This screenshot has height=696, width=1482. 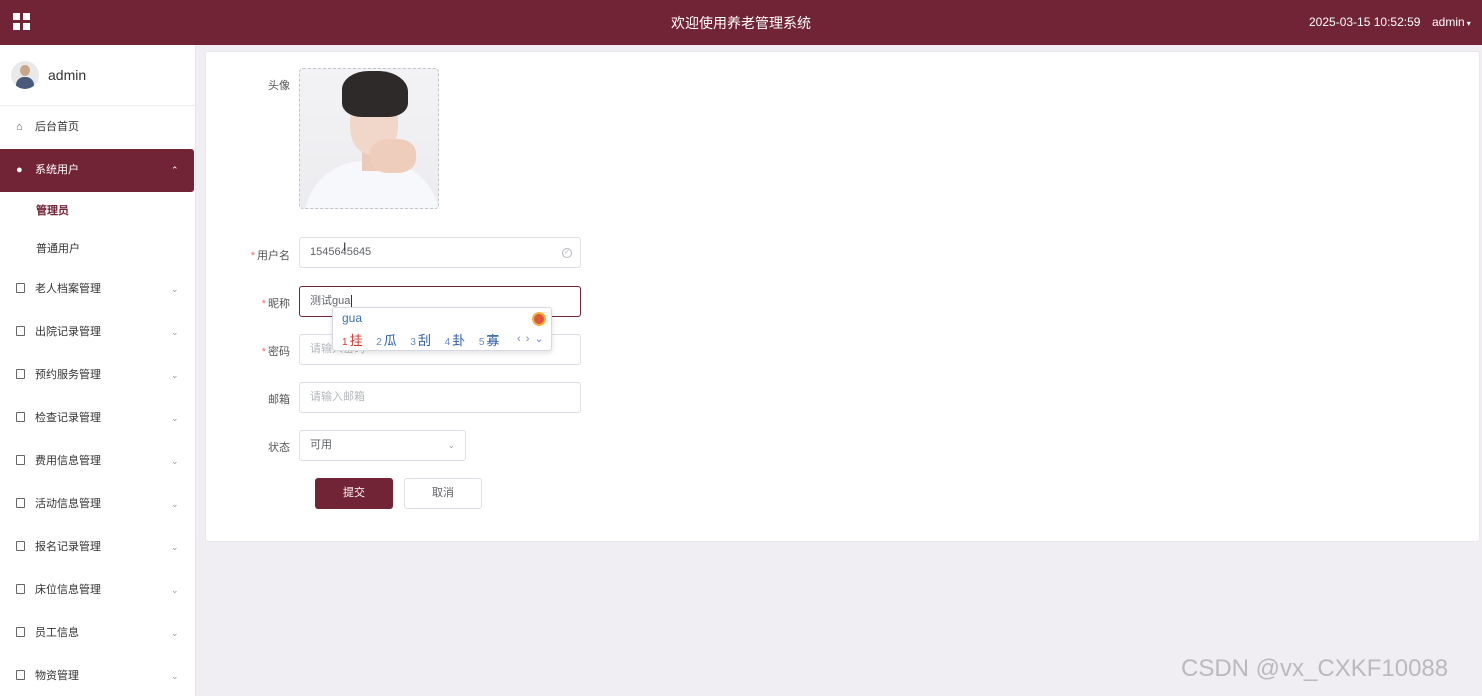 What do you see at coordinates (68, 289) in the screenshot?
I see `sidebar-item-label: 老人档案管理` at bounding box center [68, 289].